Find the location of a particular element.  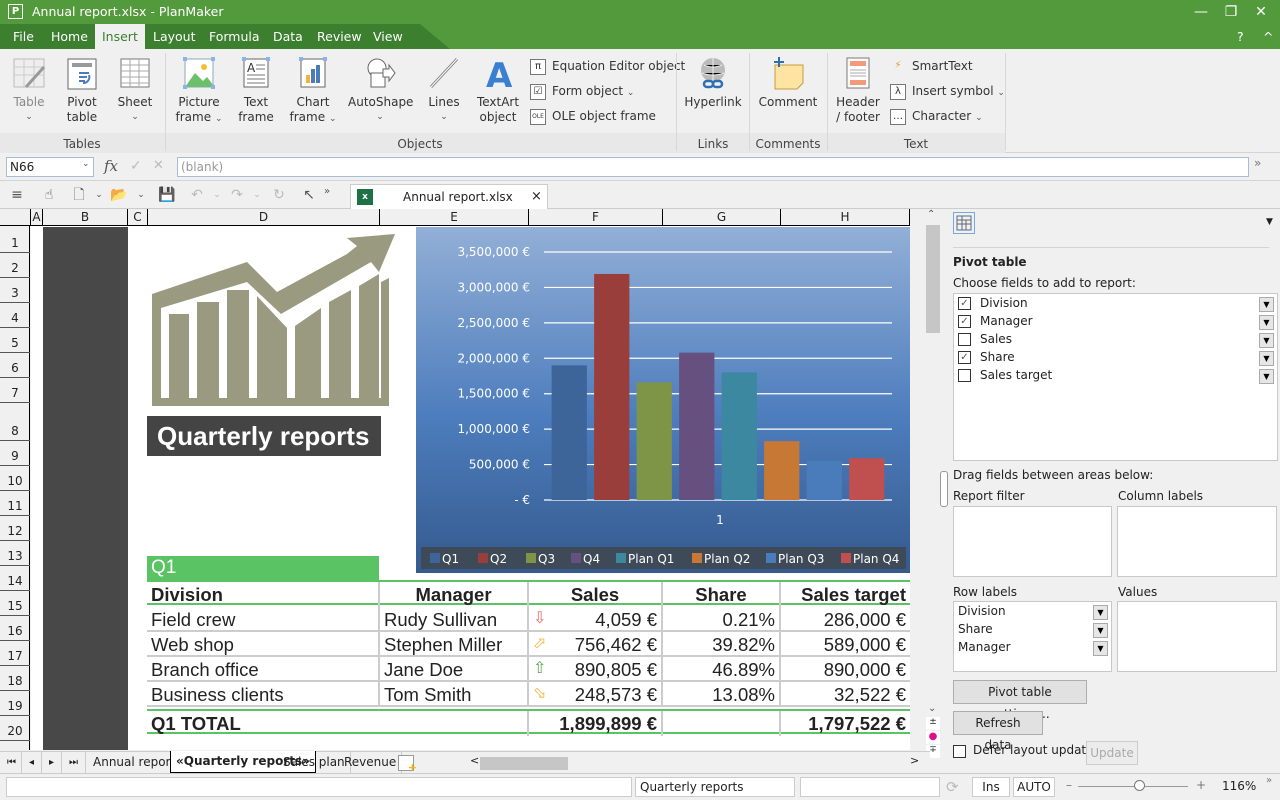

help-button: ? is located at coordinates (1240, 36).